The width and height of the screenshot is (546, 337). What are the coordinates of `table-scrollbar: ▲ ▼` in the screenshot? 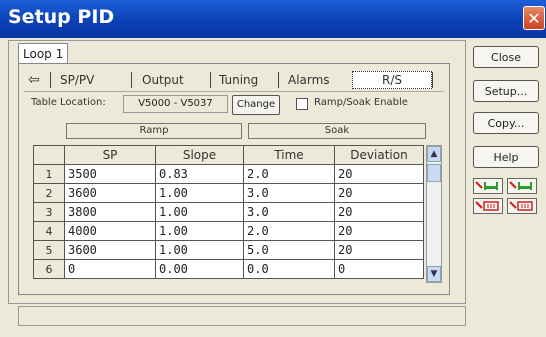 It's located at (434, 214).